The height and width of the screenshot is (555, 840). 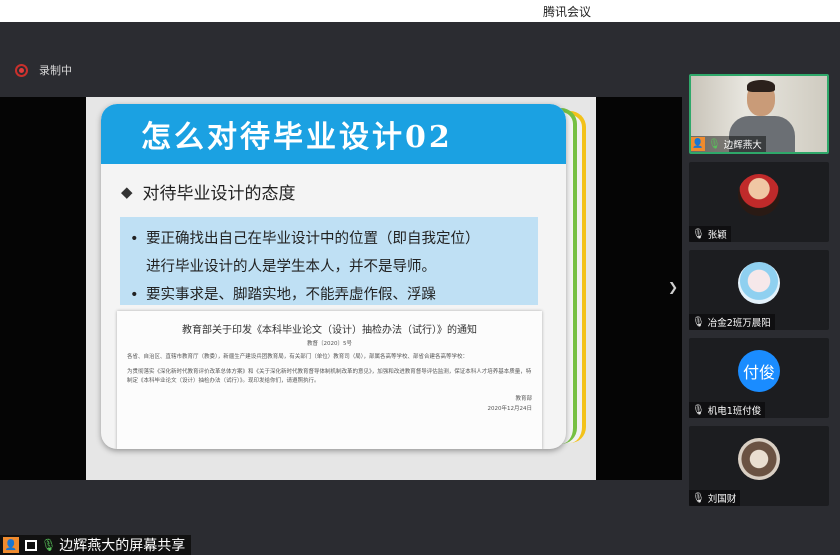 I want to click on chevron-right-icon: ❯, so click(x=673, y=287).